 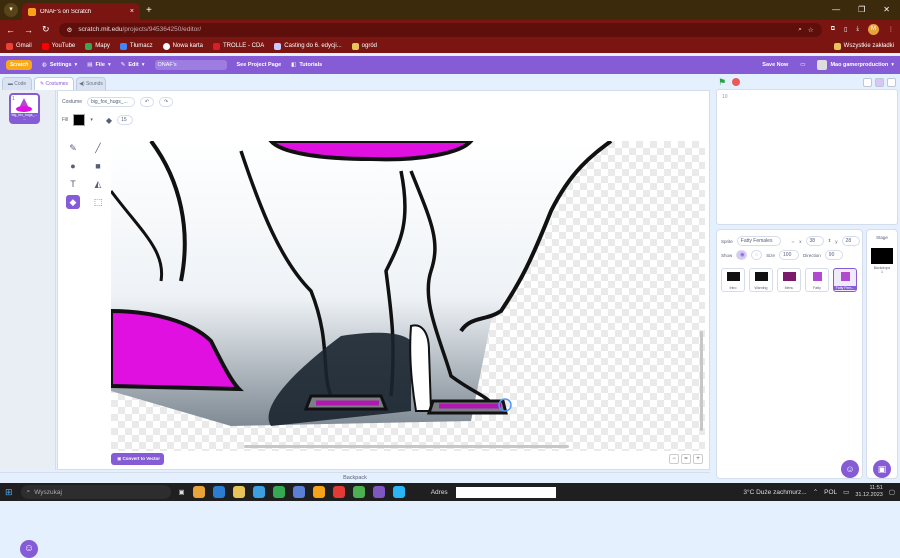 I want to click on sprite-tile: Intro, so click(x=733, y=280).